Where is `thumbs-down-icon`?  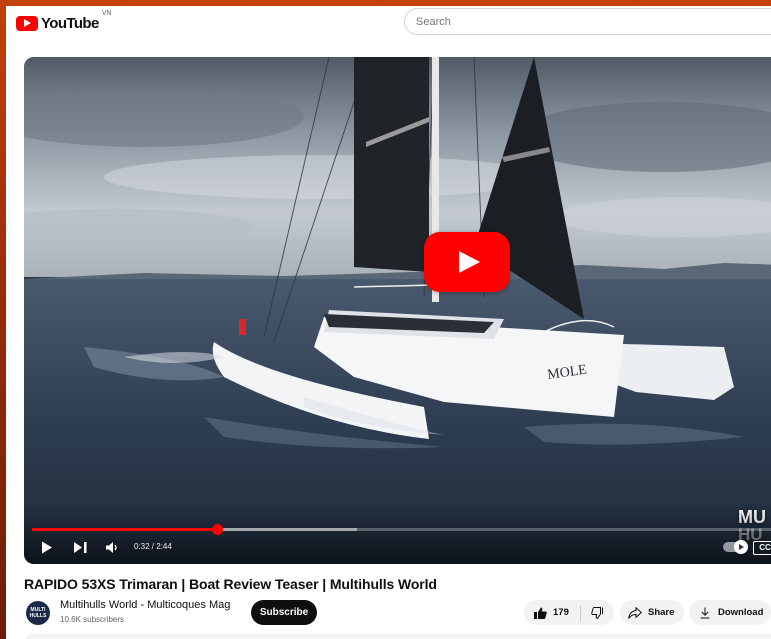
thumbs-down-icon is located at coordinates (597, 612).